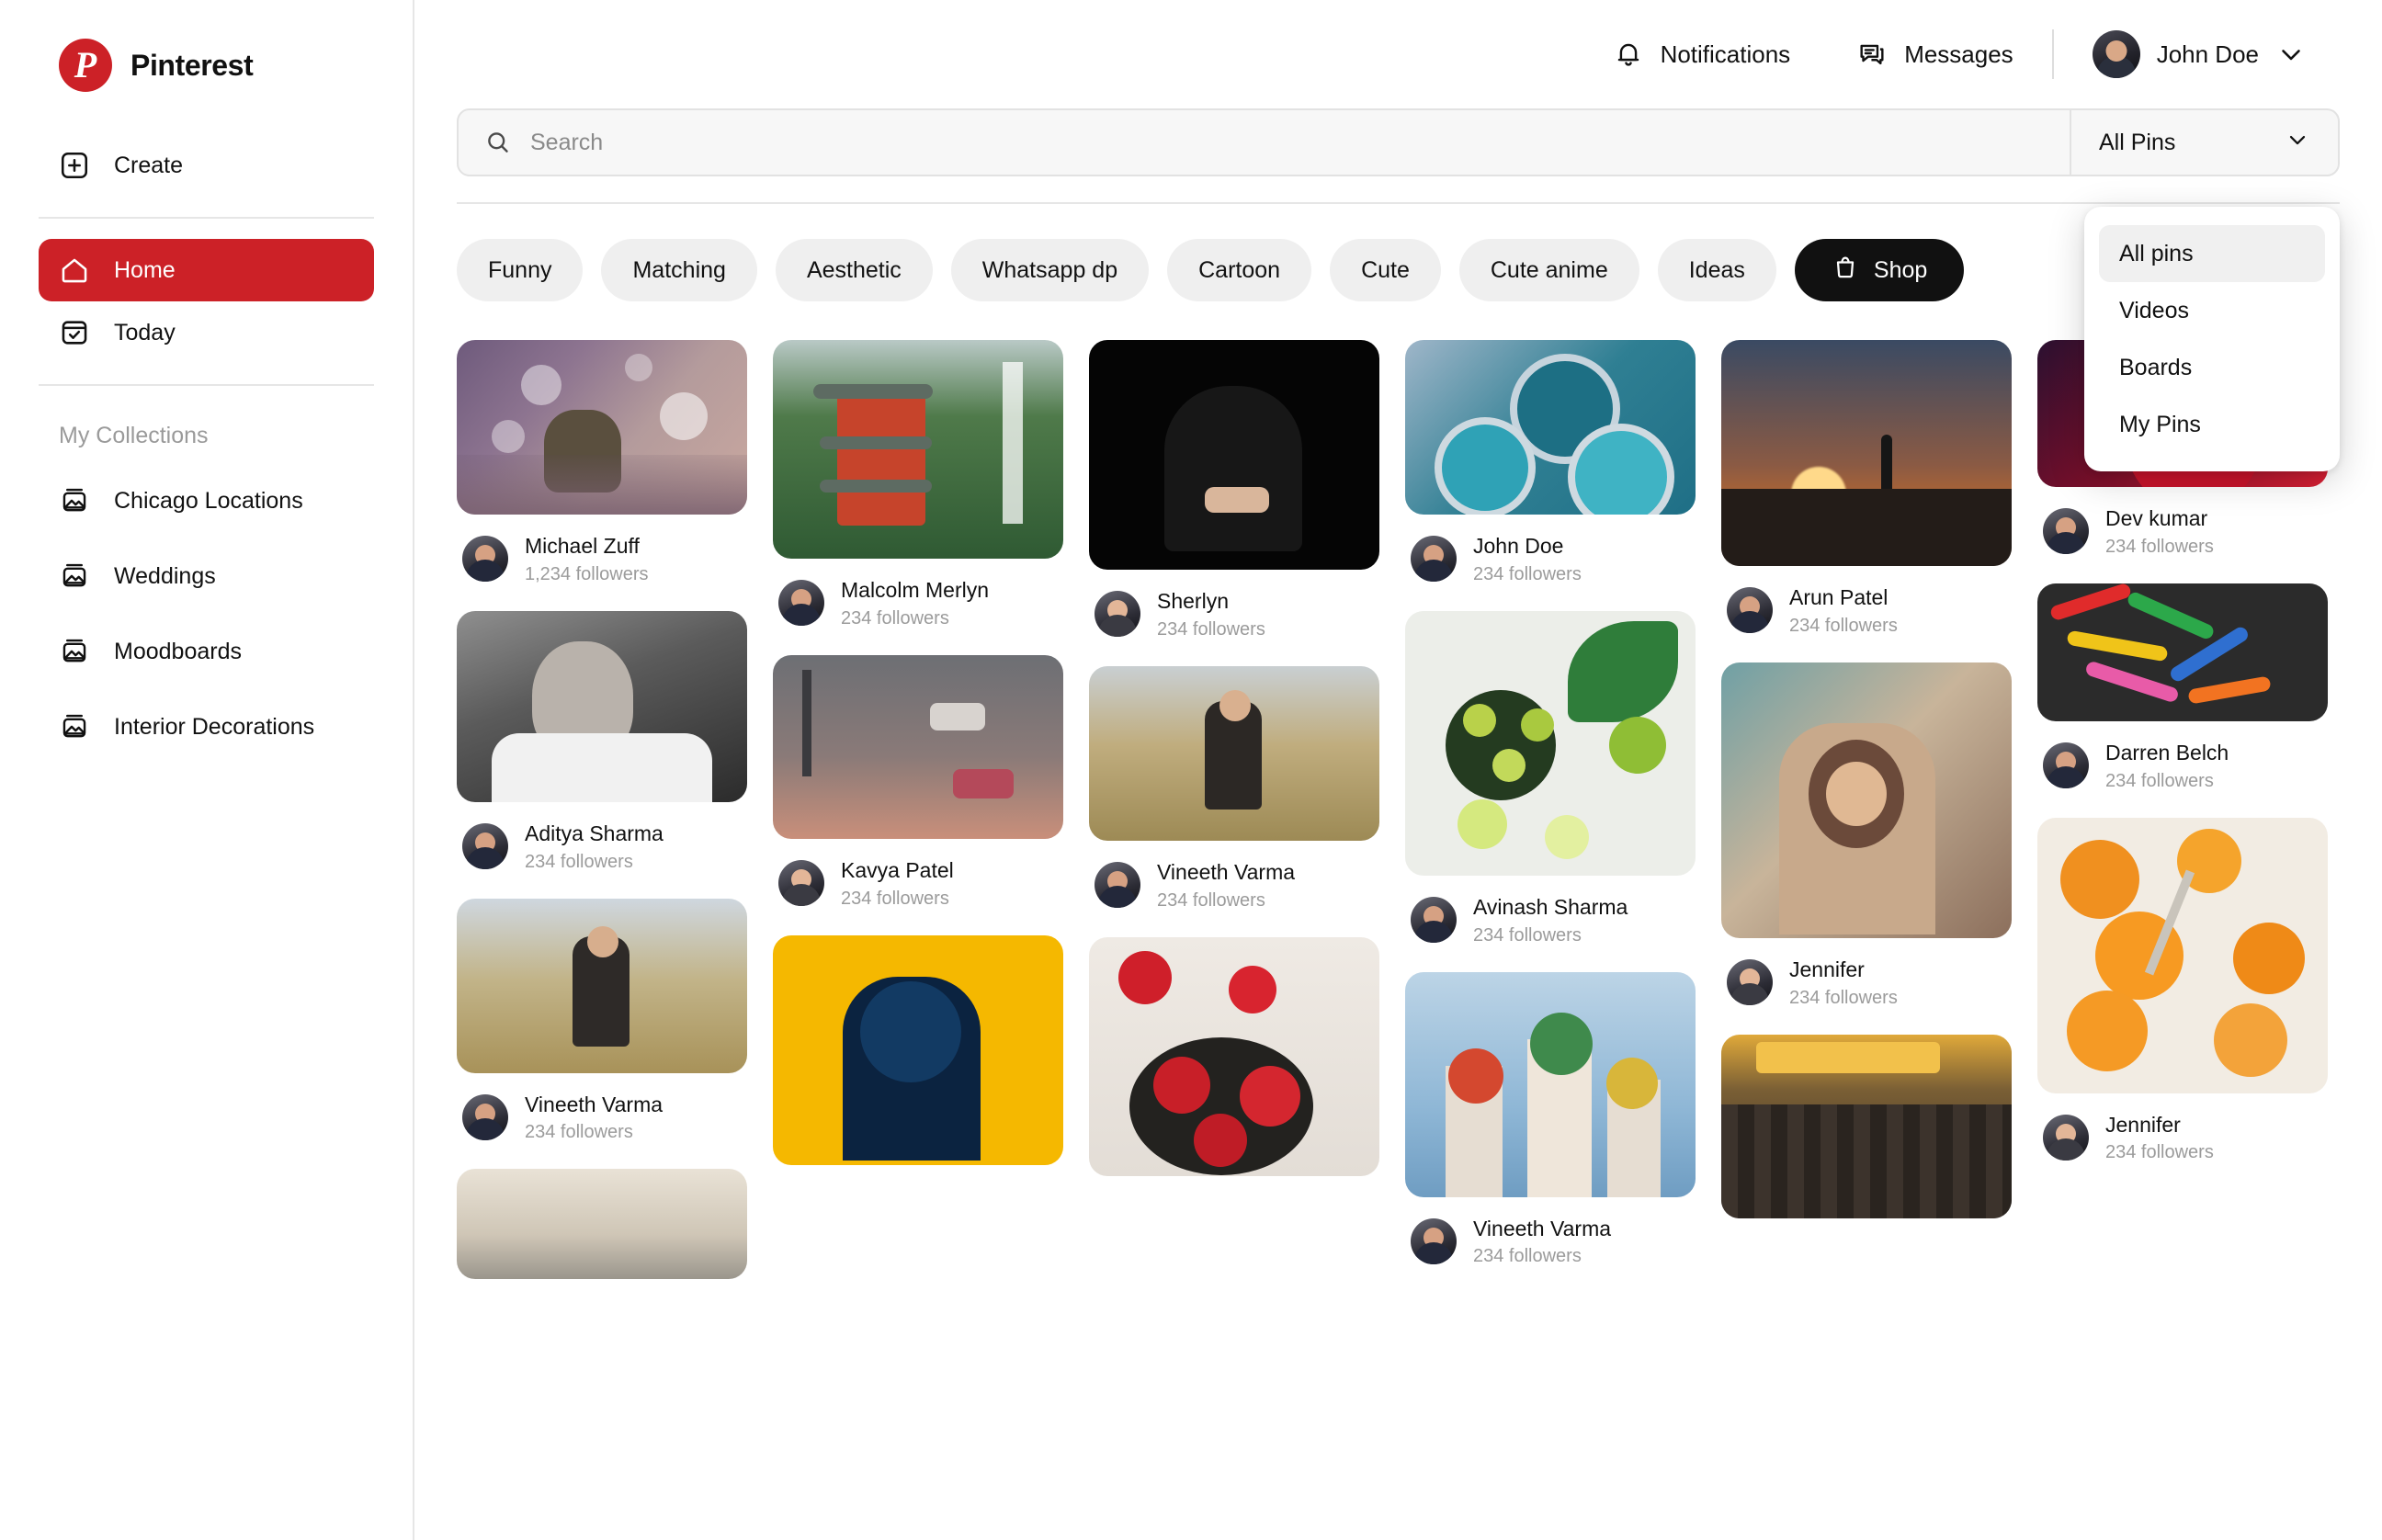  Describe the element at coordinates (207, 332) in the screenshot. I see `sidebar-item-today: Today` at that location.